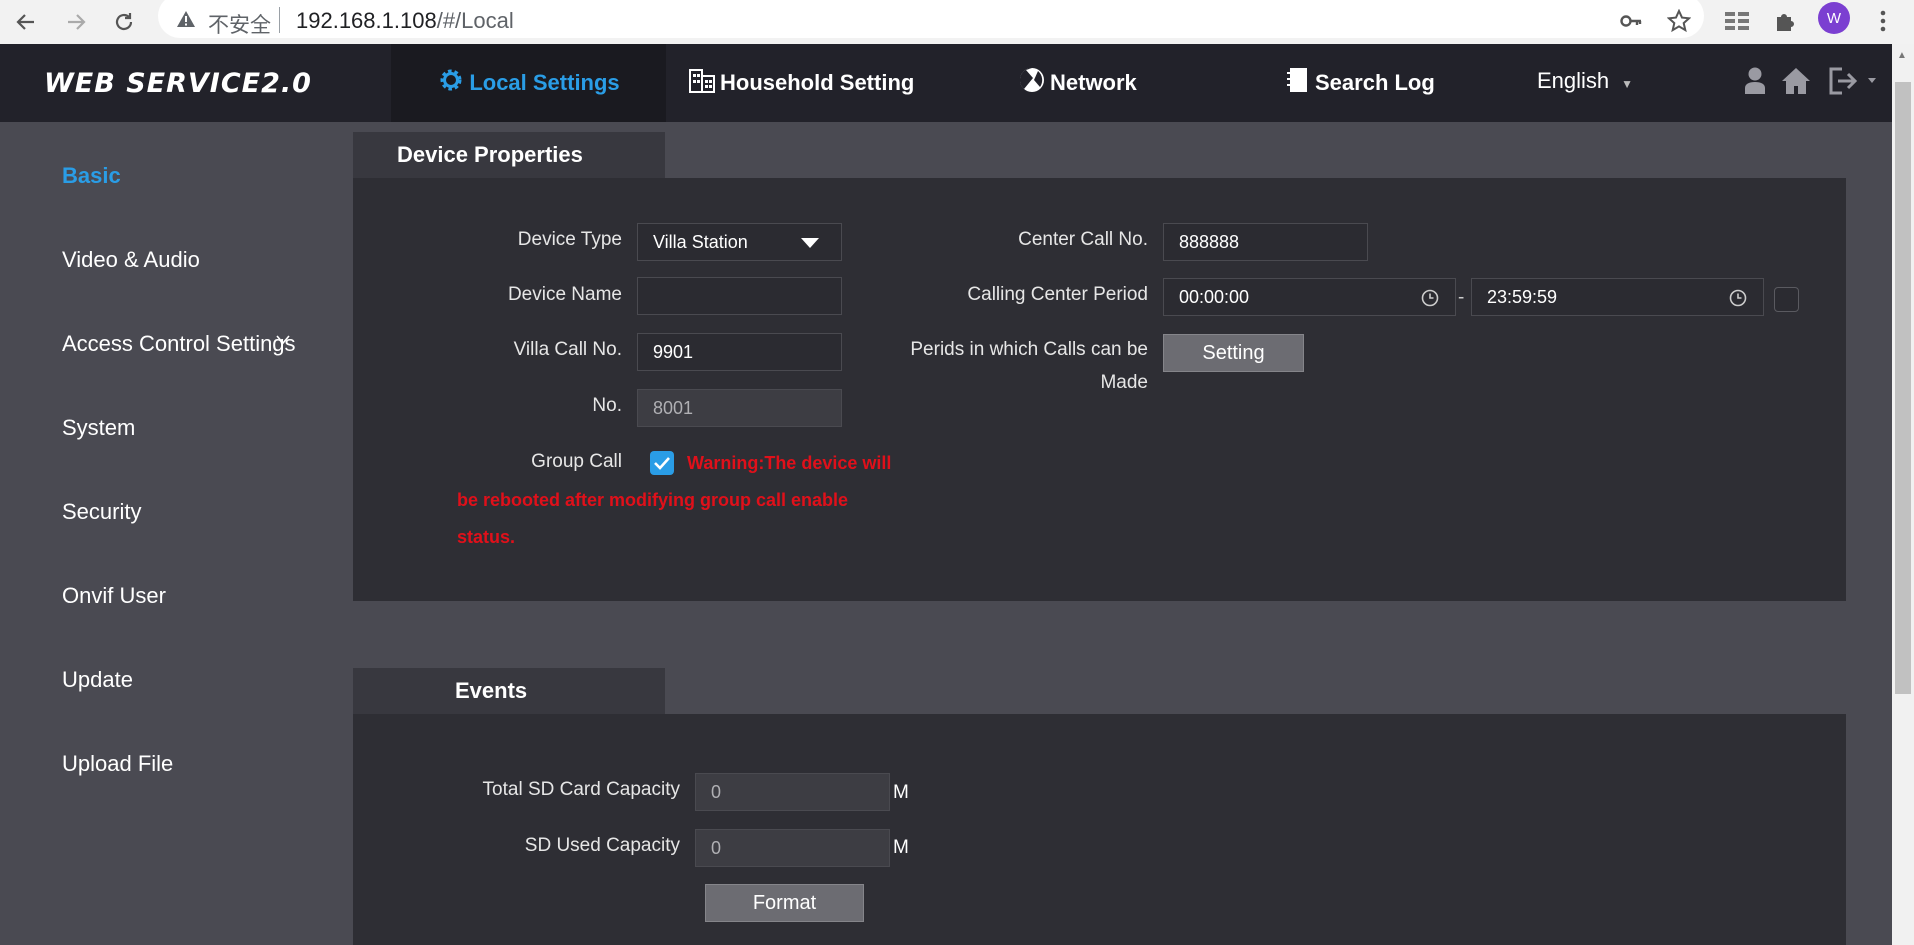  I want to click on tab-label: Search Log, so click(1375, 82).